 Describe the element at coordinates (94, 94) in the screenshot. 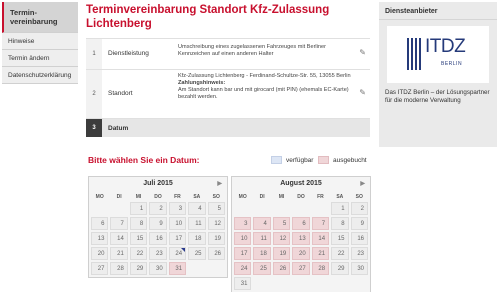

I see `step-number: 2` at that location.